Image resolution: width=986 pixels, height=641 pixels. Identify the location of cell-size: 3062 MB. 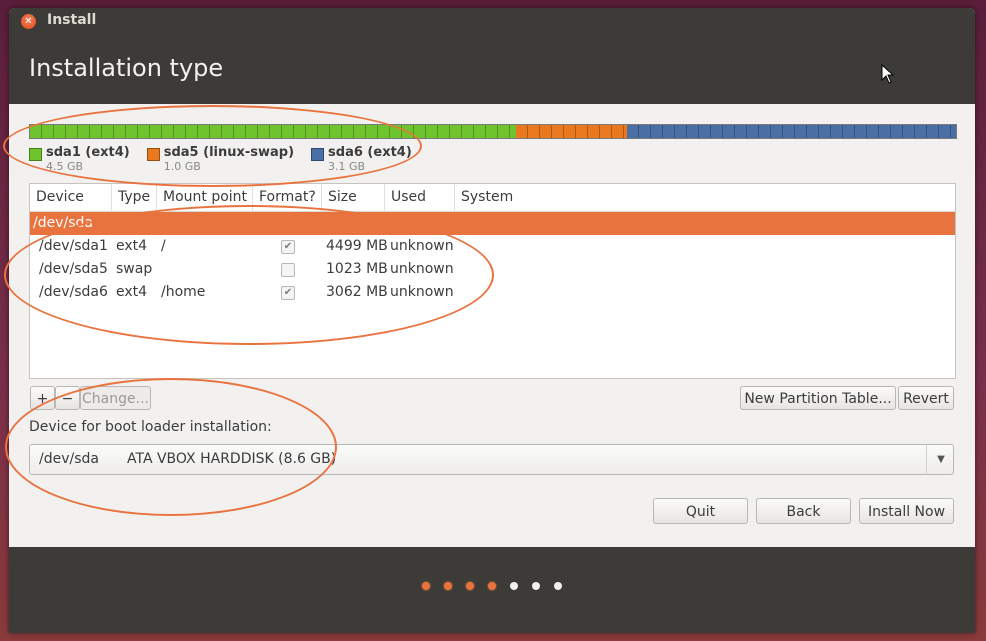
(357, 292).